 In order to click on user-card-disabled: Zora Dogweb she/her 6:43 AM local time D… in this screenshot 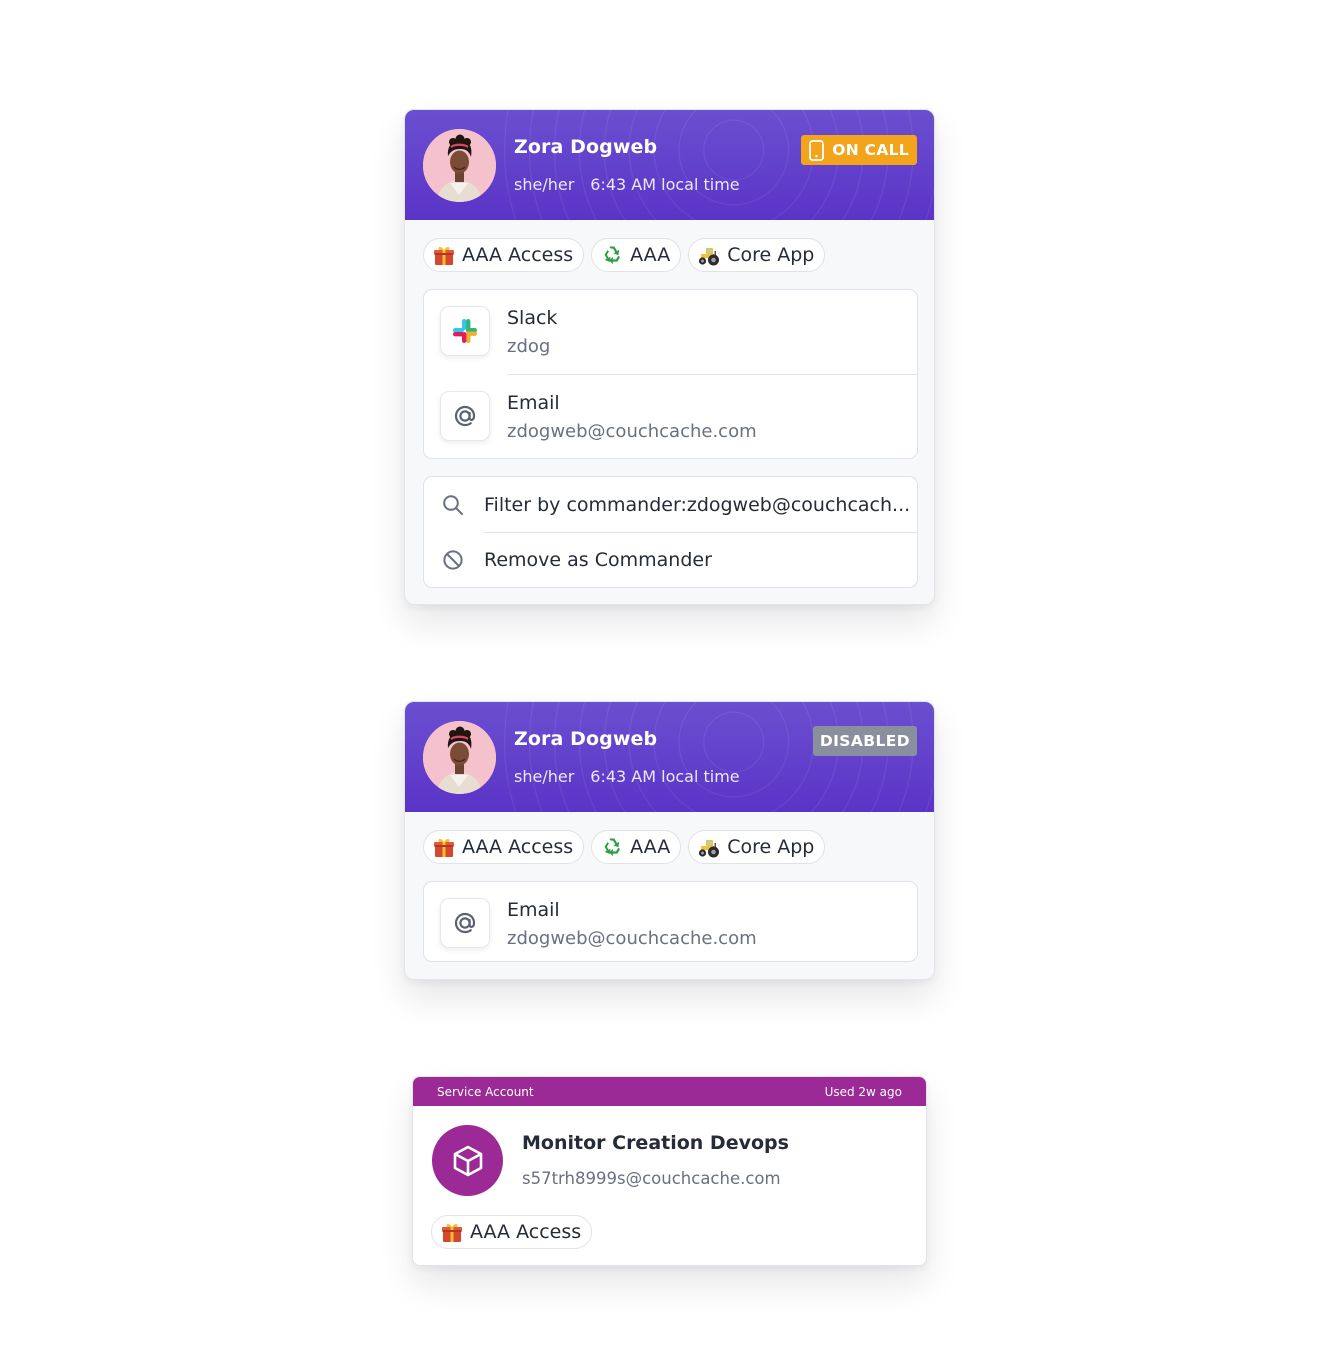, I will do `click(669, 840)`.